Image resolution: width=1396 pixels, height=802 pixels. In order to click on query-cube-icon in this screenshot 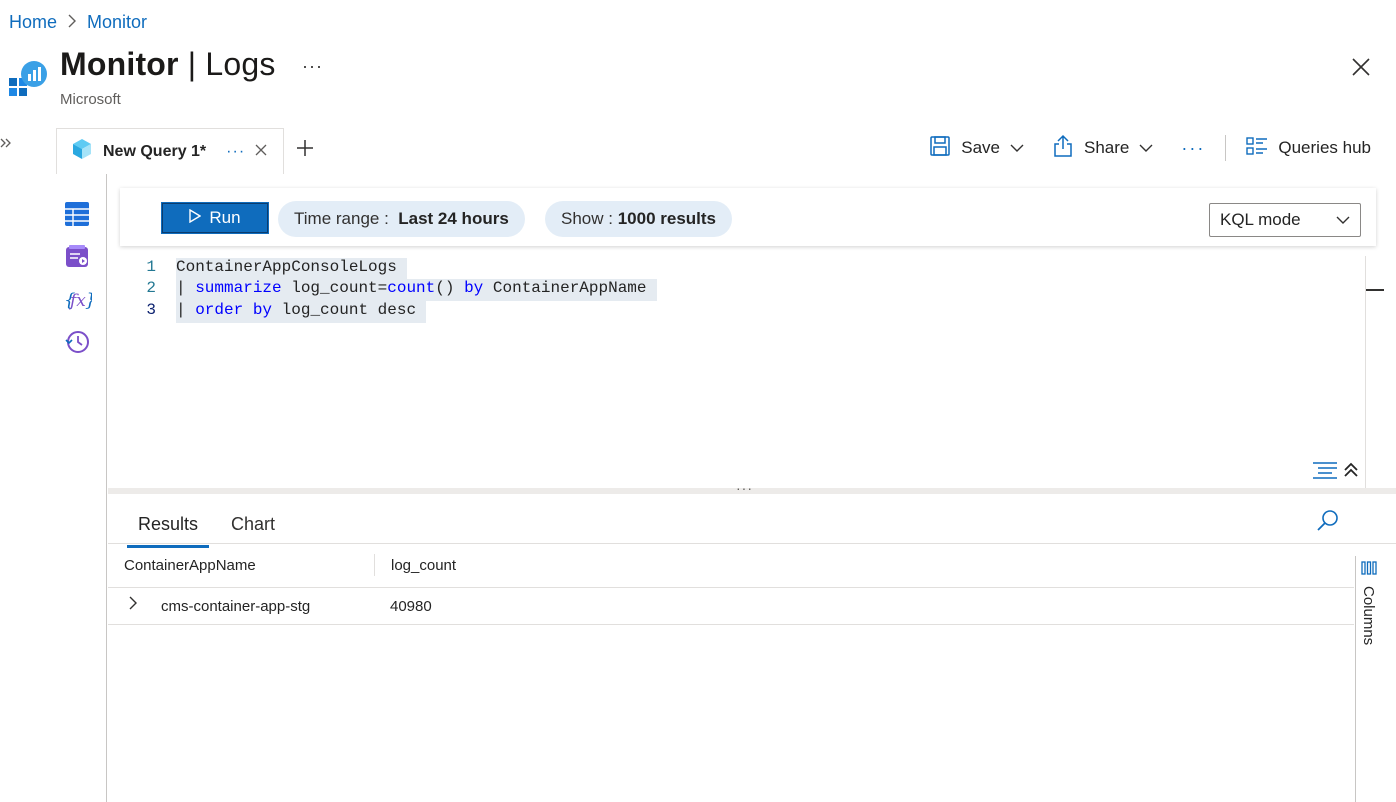, I will do `click(82, 151)`.